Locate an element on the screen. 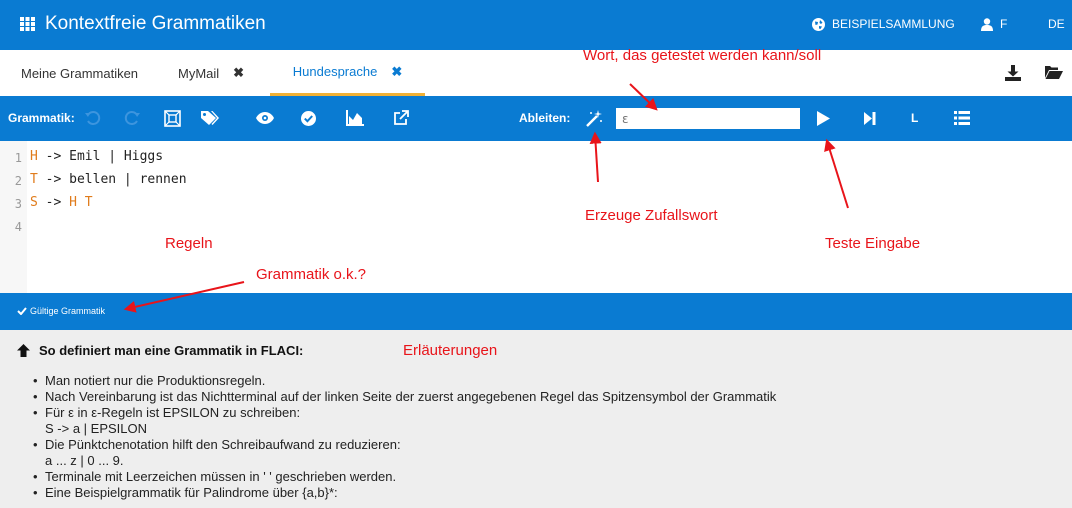  code-line: T -> bellen | rennen is located at coordinates (108, 179).